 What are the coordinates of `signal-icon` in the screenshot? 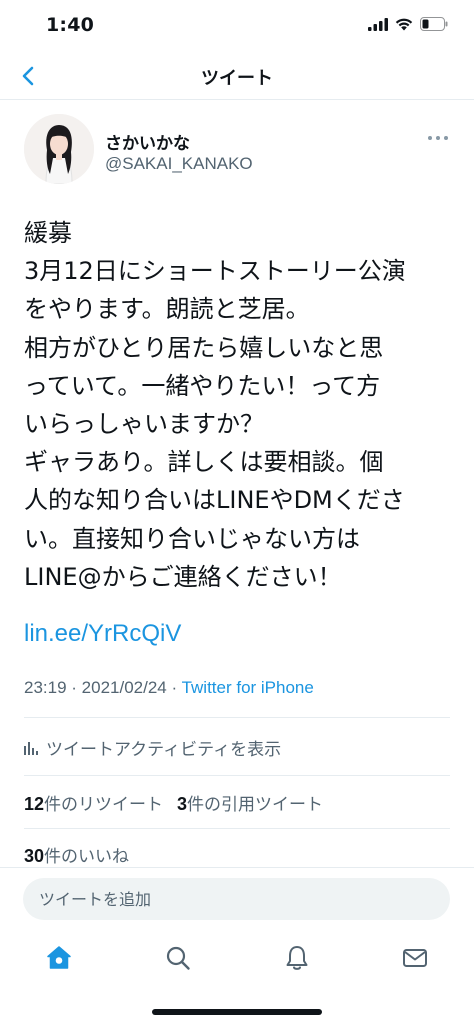 It's located at (378, 24).